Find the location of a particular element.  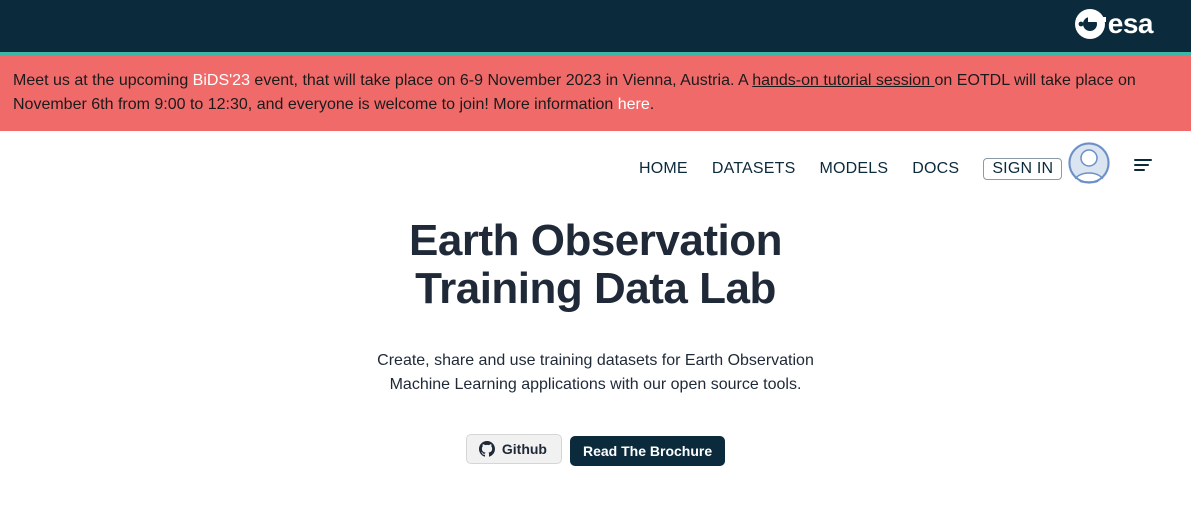

user-avatar-icon is located at coordinates (1089, 163).